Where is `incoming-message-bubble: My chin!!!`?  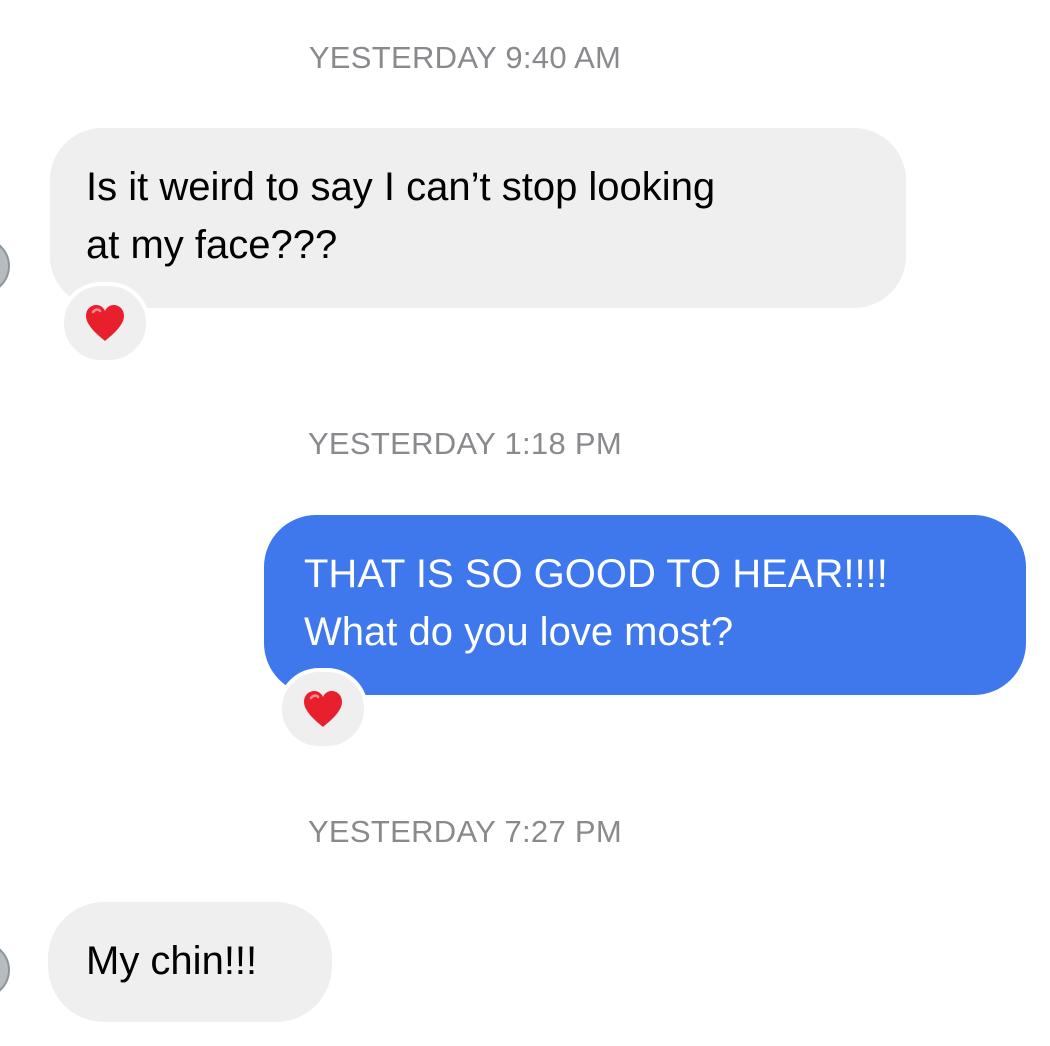
incoming-message-bubble: My chin!!! is located at coordinates (190, 962).